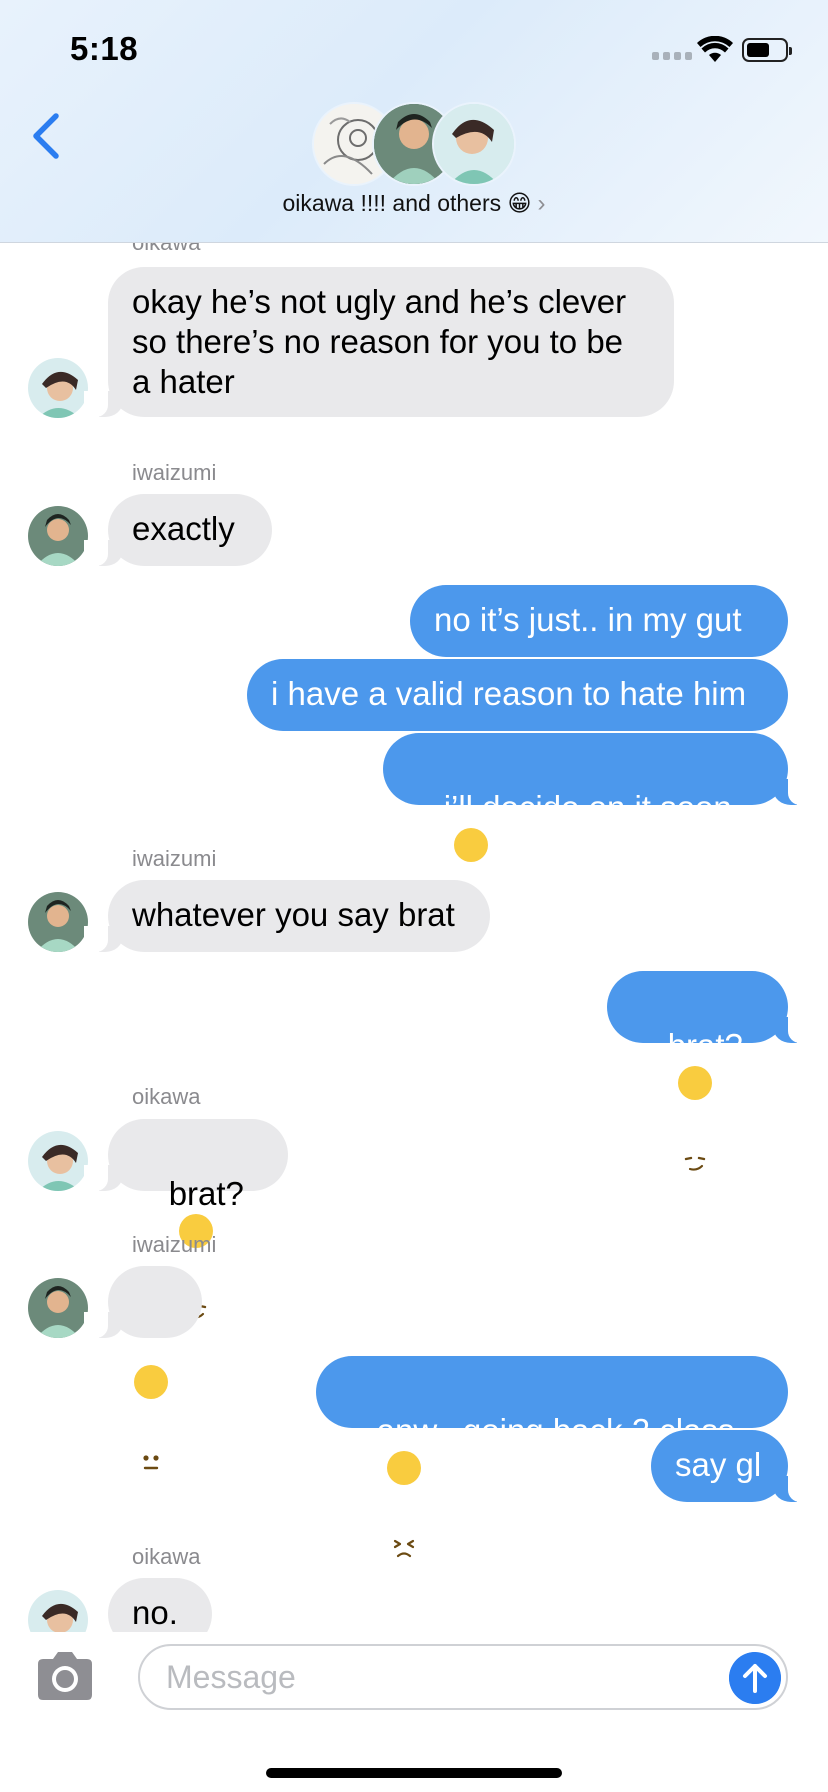 The width and height of the screenshot is (828, 1792). I want to click on compose-bar, so click(414, 1712).